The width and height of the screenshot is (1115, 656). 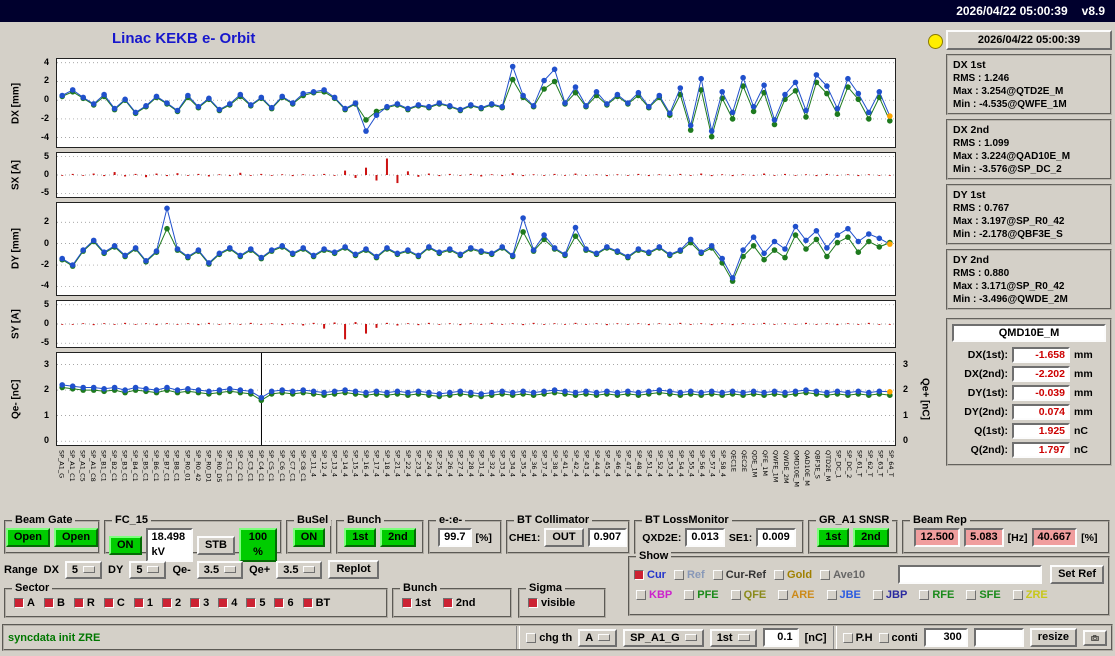 I want to click on sector-checkbox-c: C, so click(x=114, y=603).